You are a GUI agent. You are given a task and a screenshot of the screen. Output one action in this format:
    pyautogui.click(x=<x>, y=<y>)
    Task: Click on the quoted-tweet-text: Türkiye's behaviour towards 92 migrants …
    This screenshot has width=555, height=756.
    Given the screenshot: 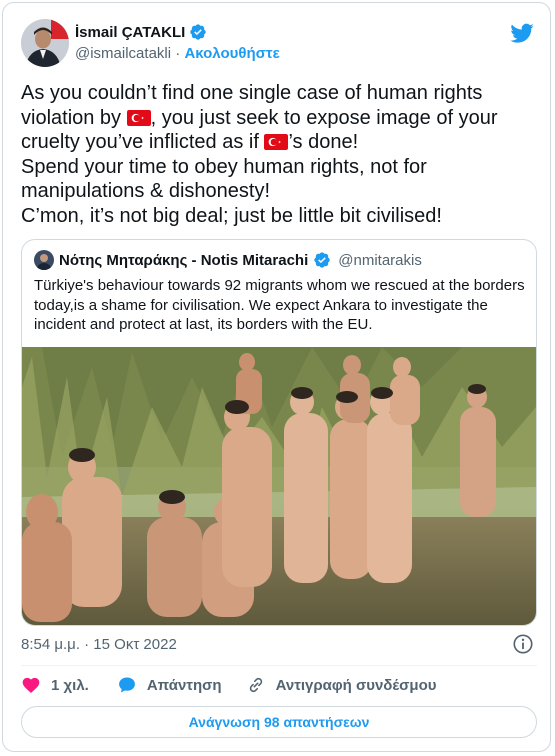 What is the action you would take?
    pyautogui.click(x=279, y=305)
    